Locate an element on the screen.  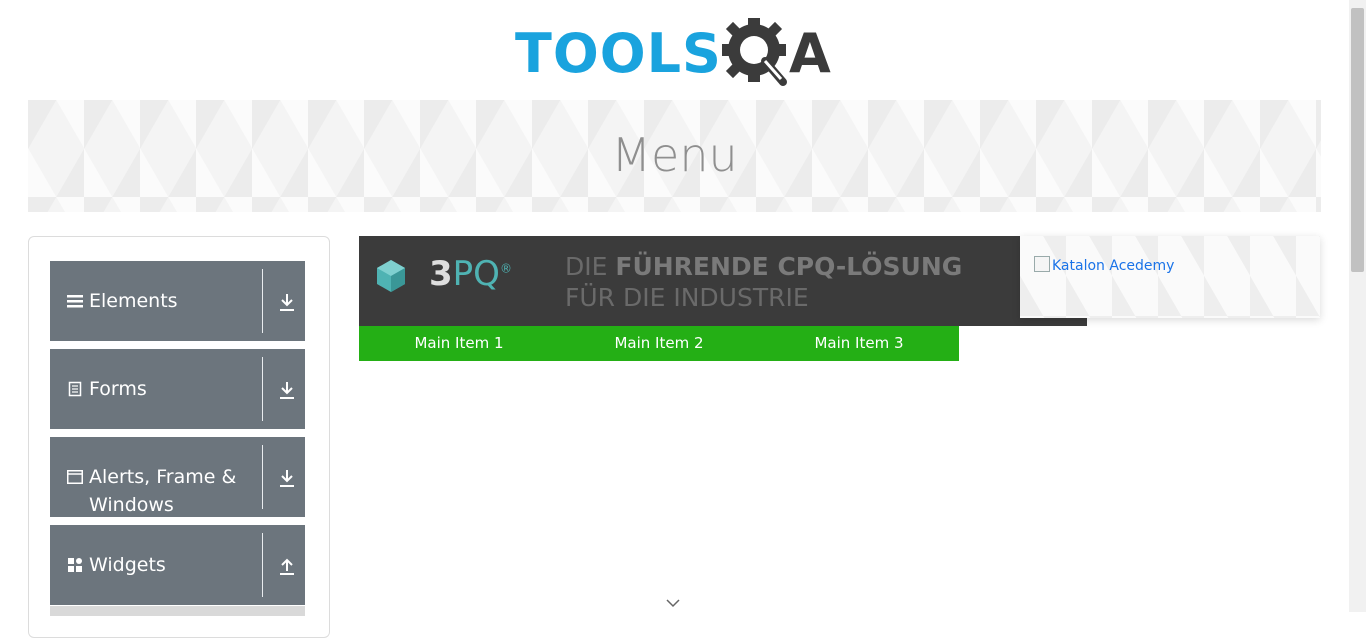
upload-arrow-icon is located at coordinates (287, 566).